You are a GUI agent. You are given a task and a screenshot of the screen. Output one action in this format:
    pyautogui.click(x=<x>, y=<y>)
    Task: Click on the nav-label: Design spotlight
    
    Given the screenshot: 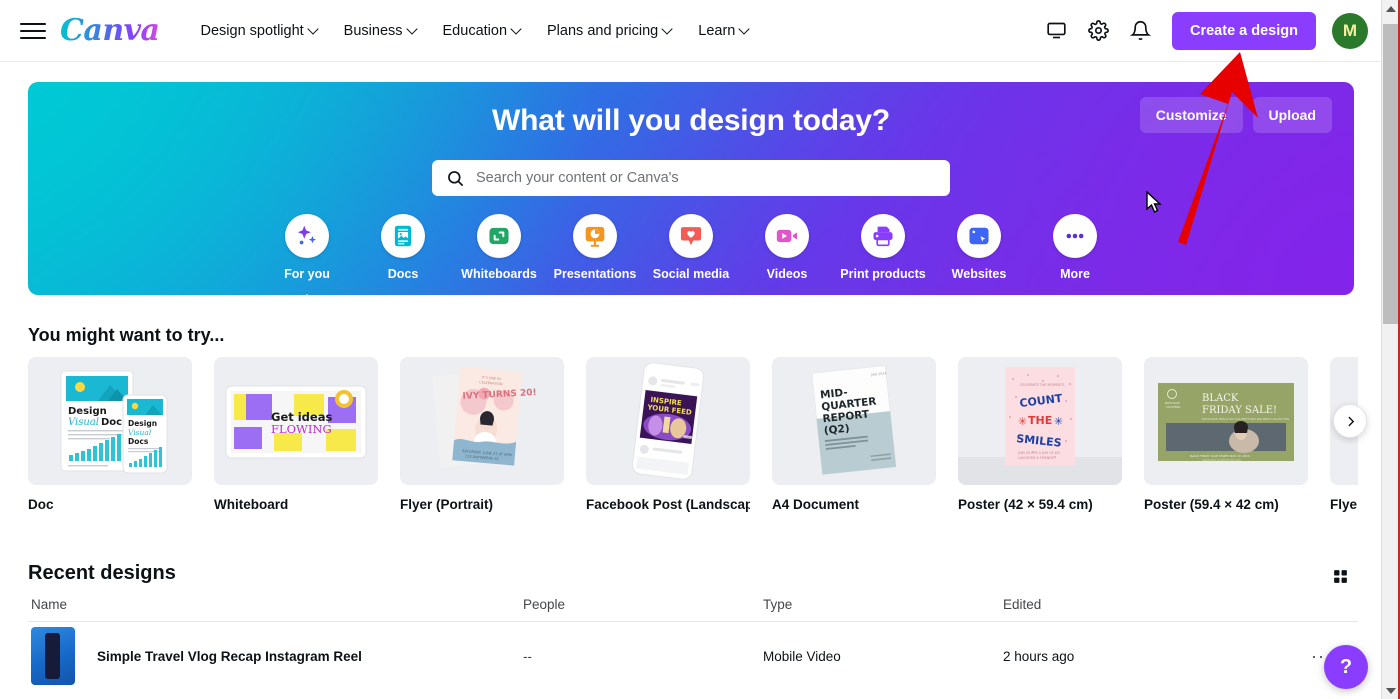 What is the action you would take?
    pyautogui.click(x=252, y=30)
    